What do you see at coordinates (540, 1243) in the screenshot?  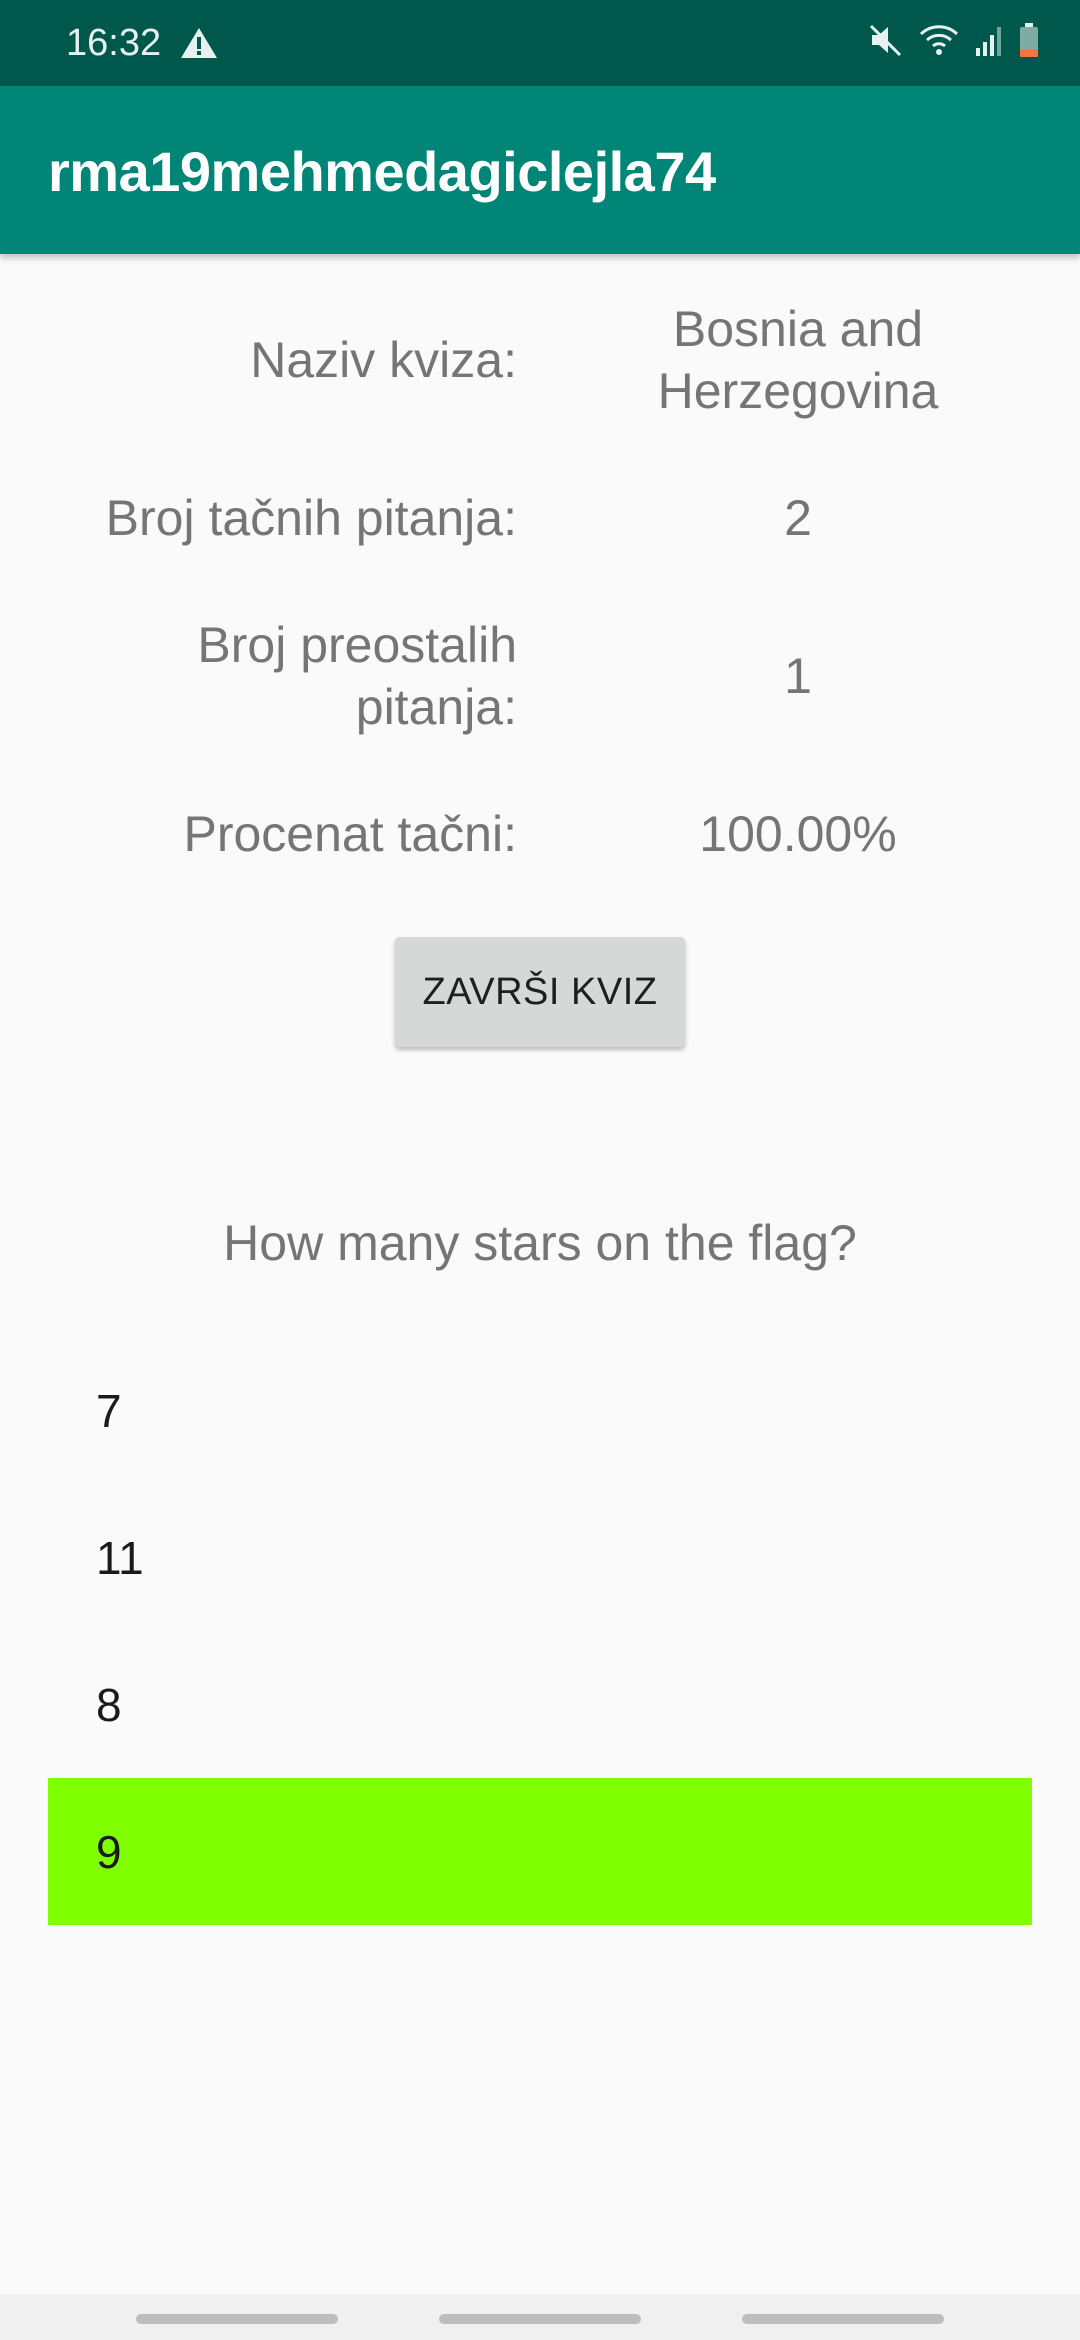 I see `question-text: How many stars on the flag?` at bounding box center [540, 1243].